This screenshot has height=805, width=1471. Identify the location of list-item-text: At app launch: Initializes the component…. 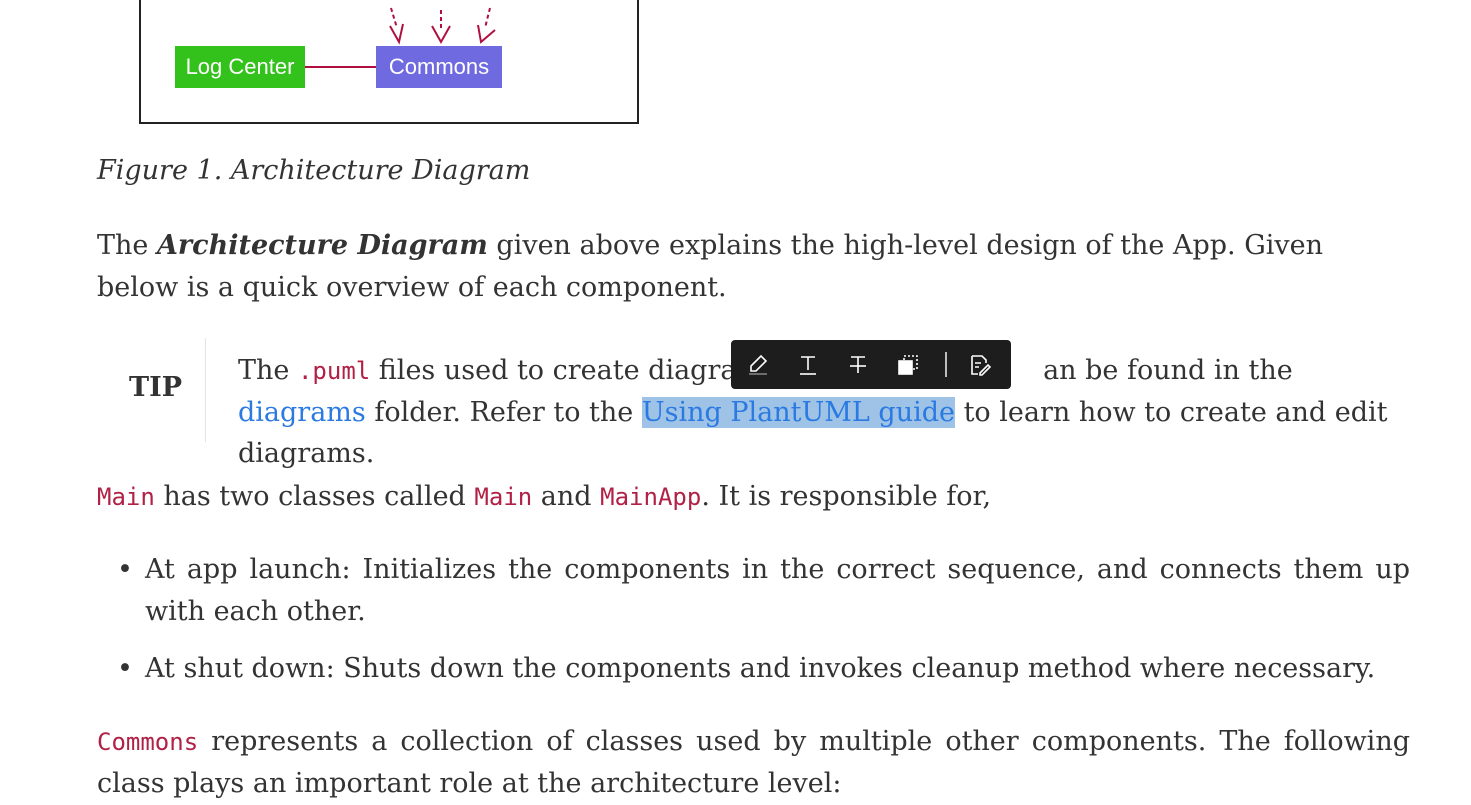
(777, 590).